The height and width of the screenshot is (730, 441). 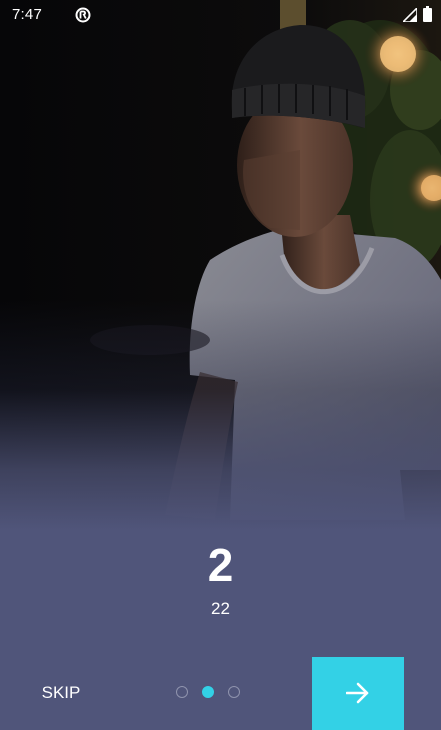 I want to click on status-bar: 7:47, so click(x=220, y=15).